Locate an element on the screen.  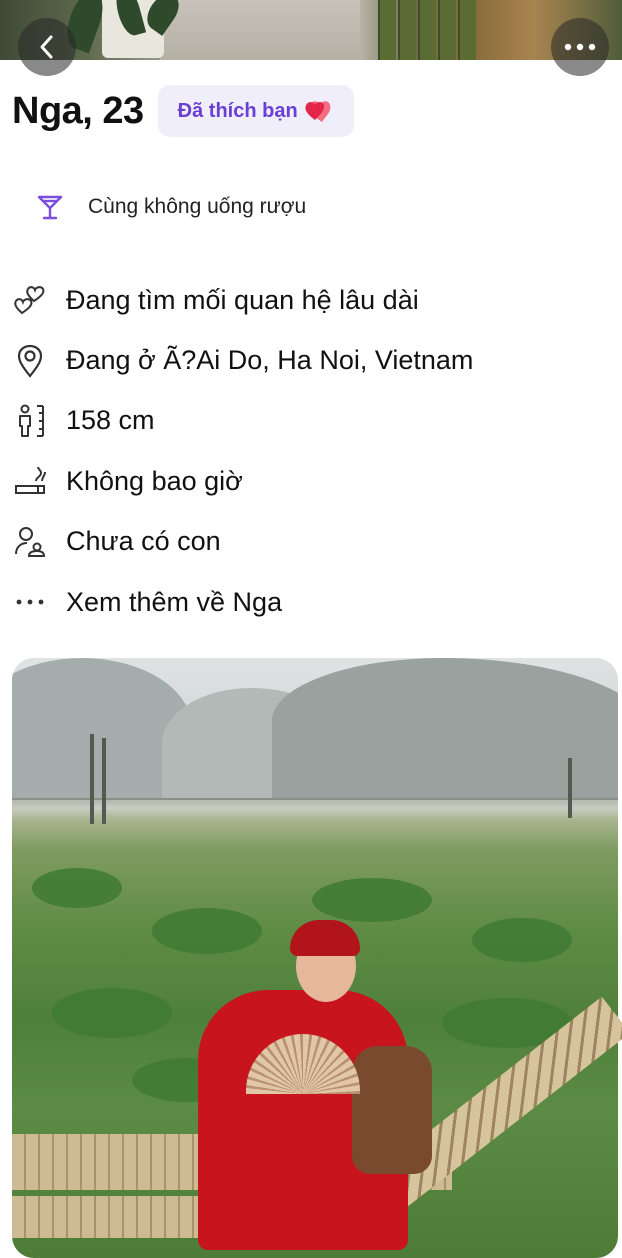
children-icon is located at coordinates (30, 542).